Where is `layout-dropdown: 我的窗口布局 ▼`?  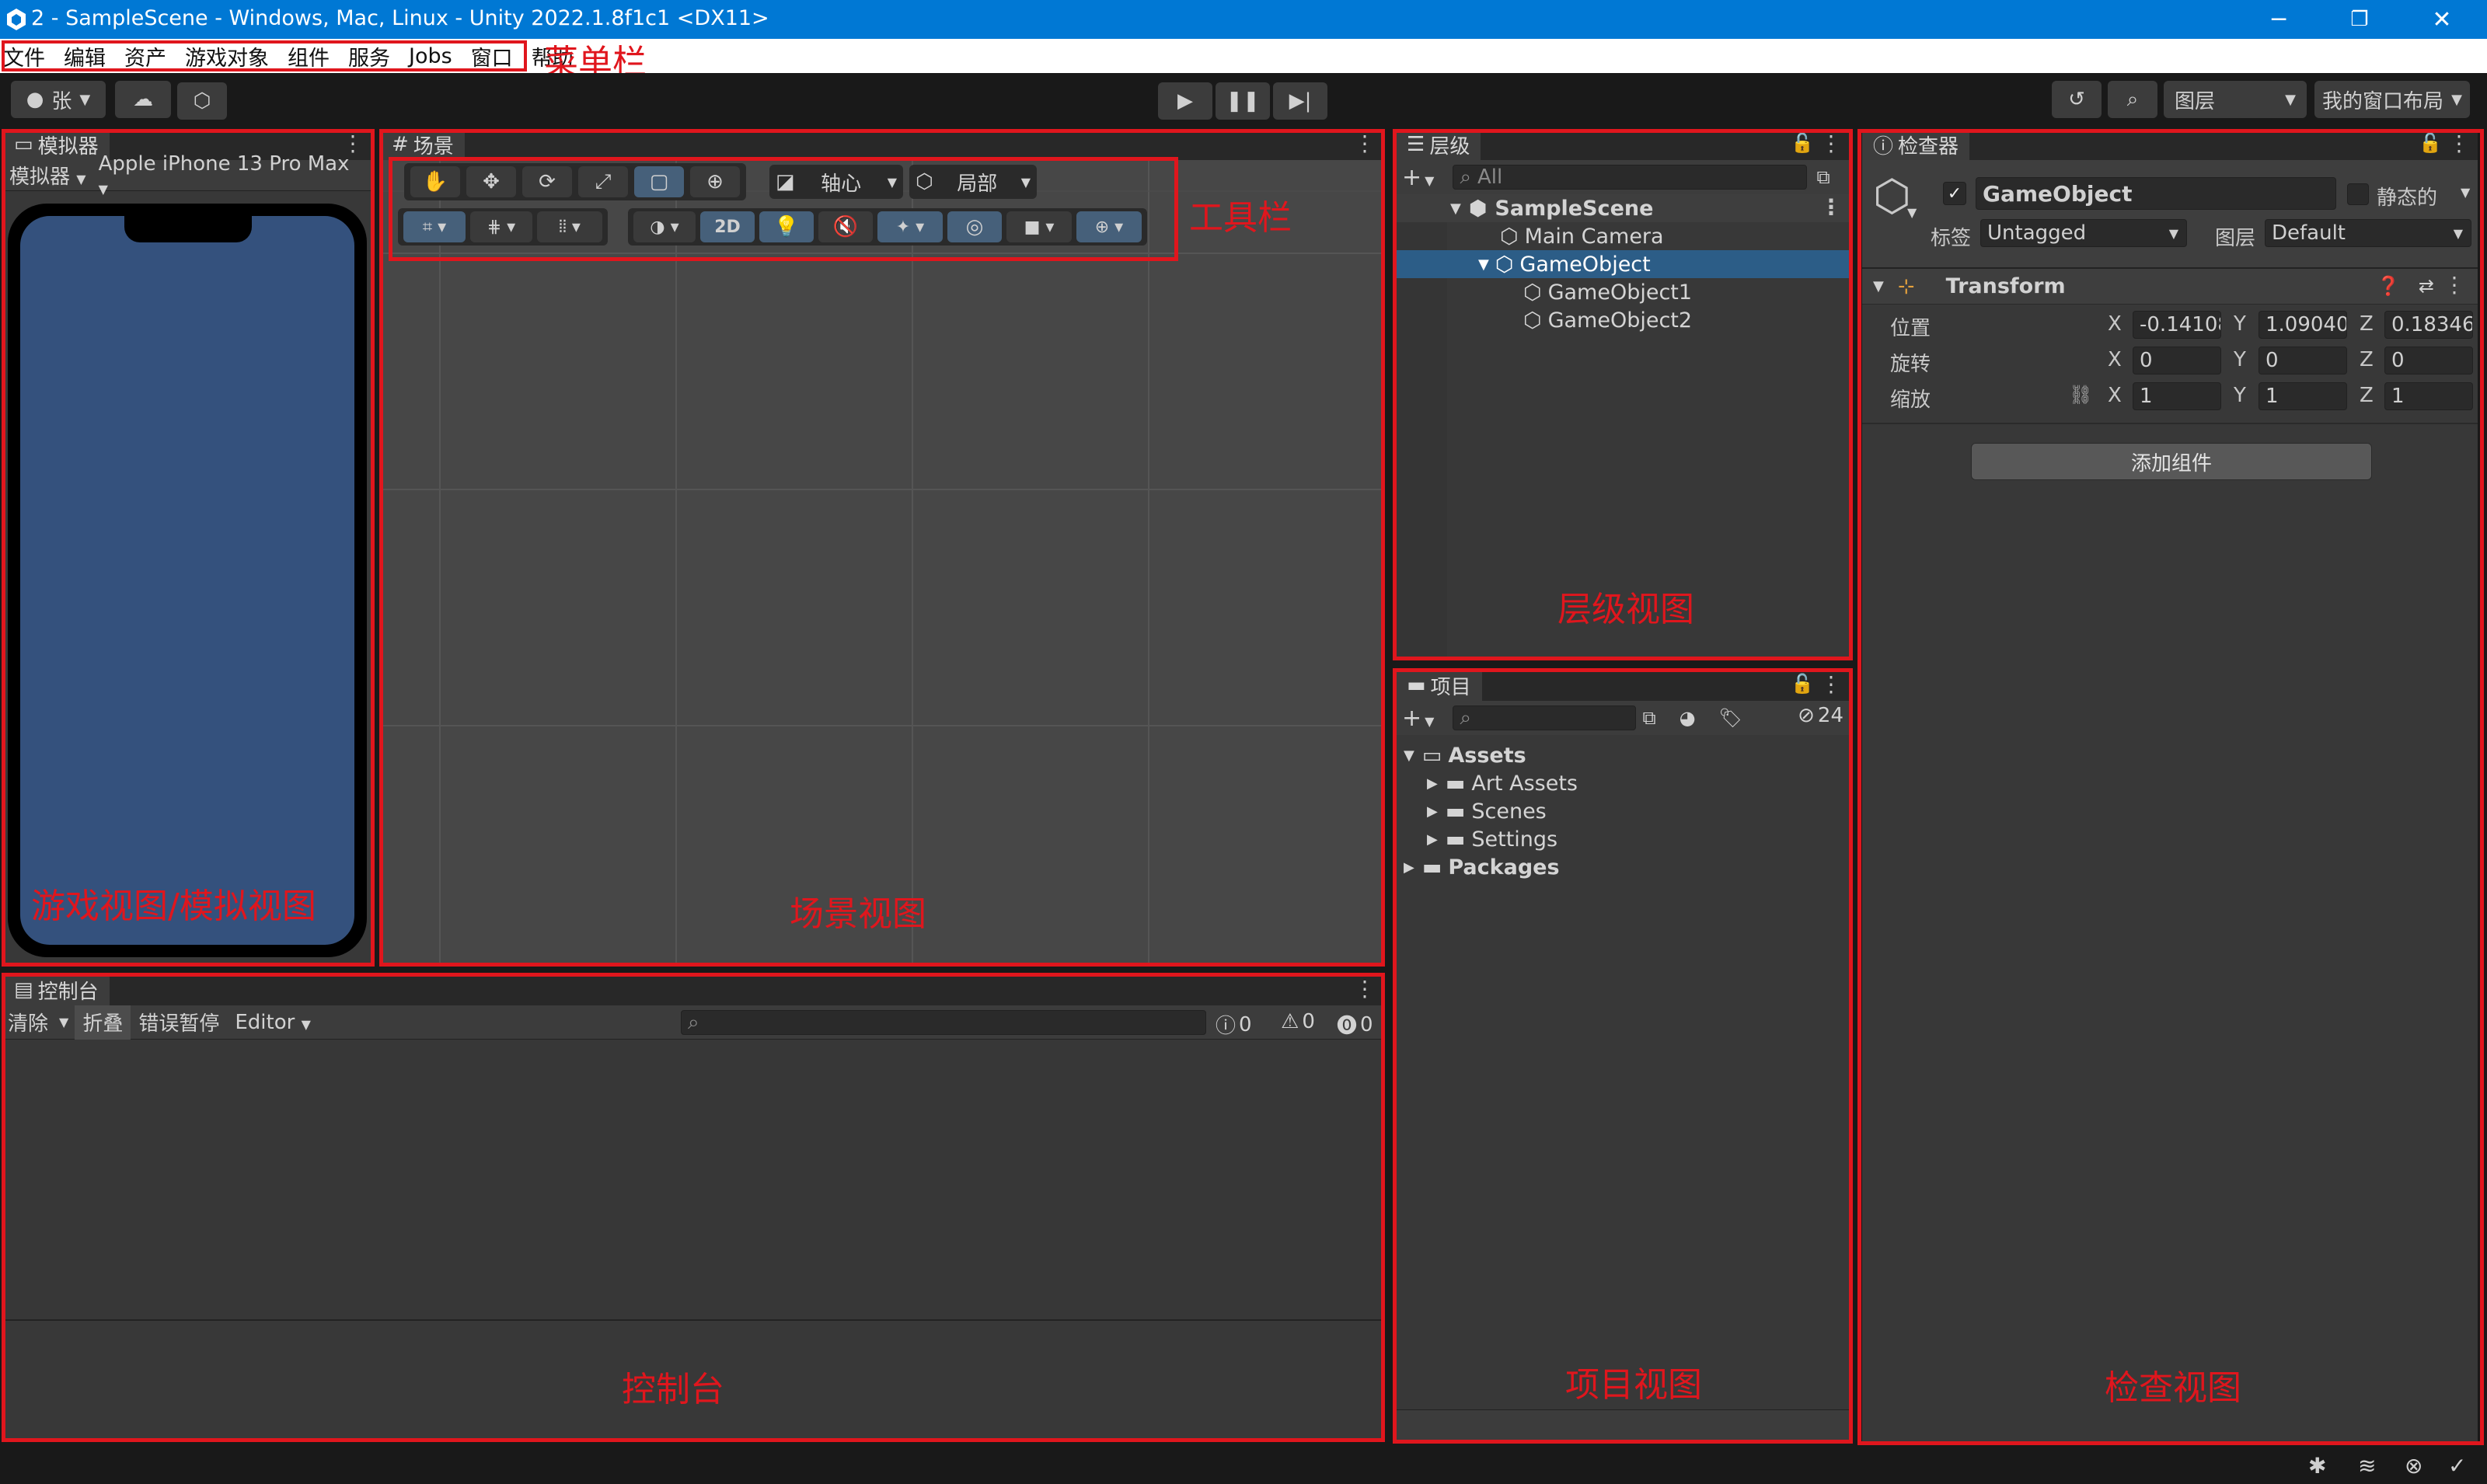 layout-dropdown: 我的窗口布局 ▼ is located at coordinates (2392, 99).